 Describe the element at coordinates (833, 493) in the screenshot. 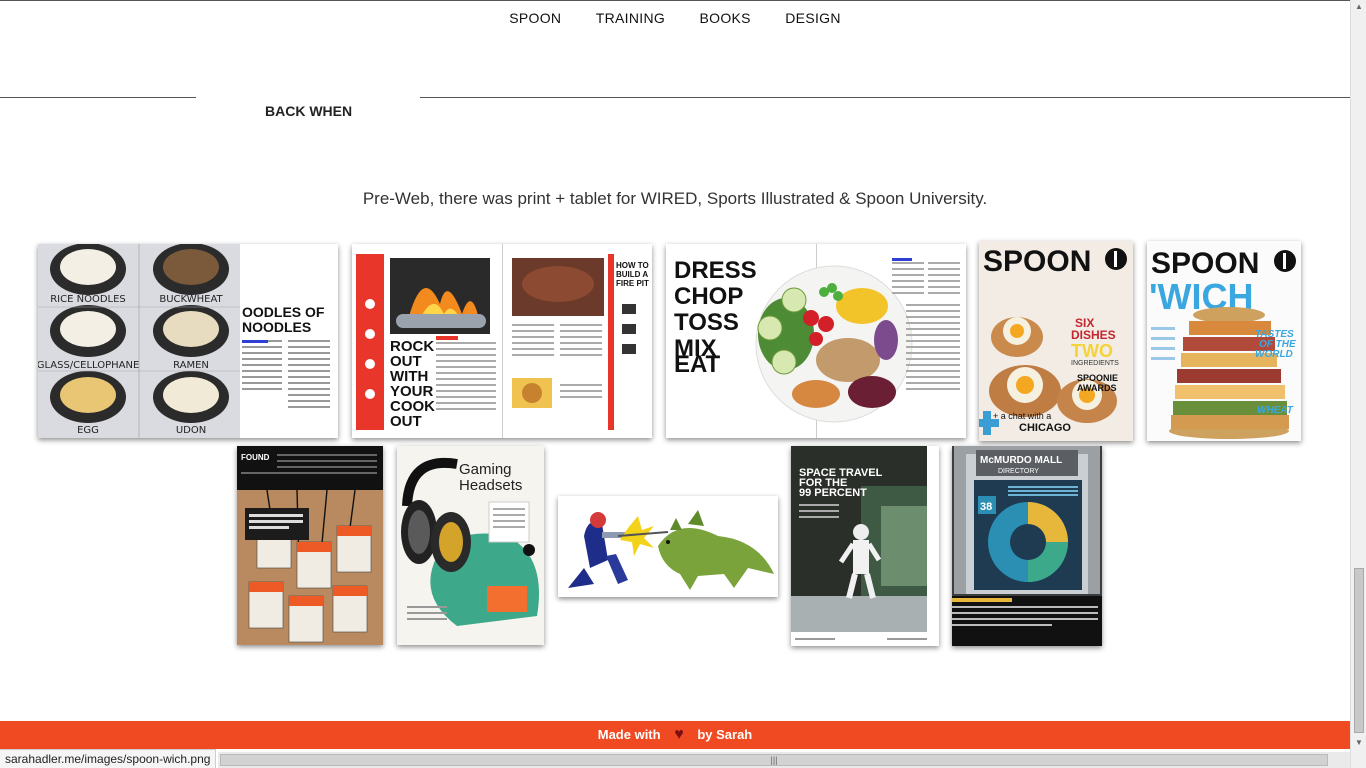

I see `space-title-3: 99 PERCENT` at that location.